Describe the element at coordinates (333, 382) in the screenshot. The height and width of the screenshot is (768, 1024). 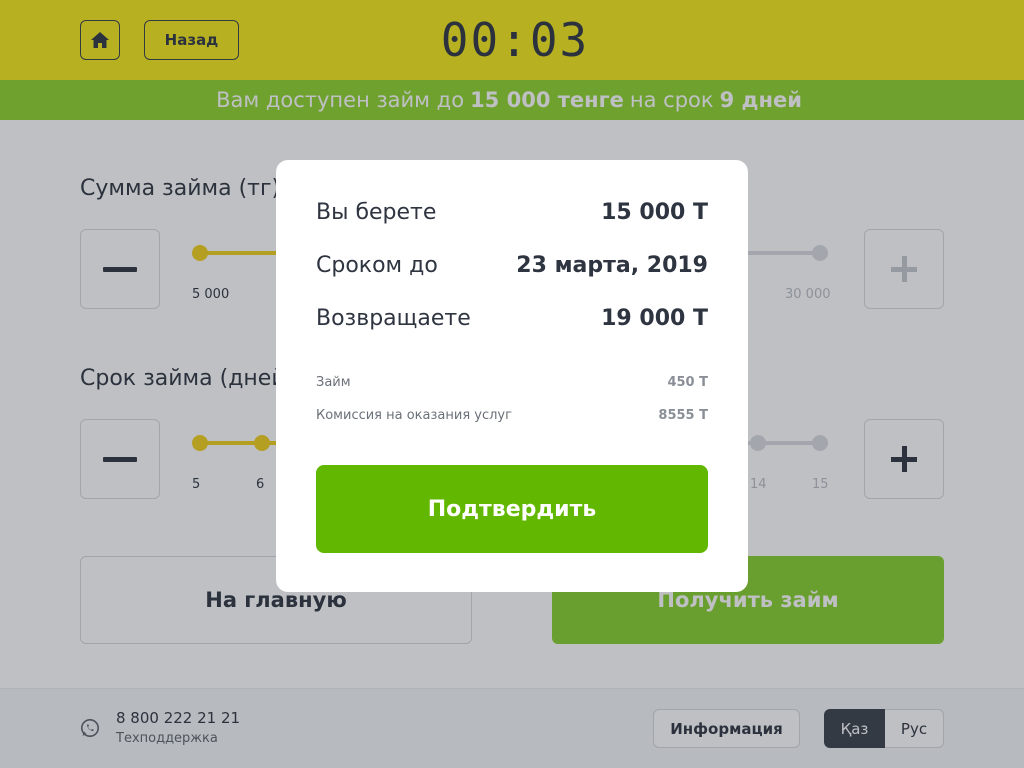
I see `loan-detail-label: Займ` at that location.